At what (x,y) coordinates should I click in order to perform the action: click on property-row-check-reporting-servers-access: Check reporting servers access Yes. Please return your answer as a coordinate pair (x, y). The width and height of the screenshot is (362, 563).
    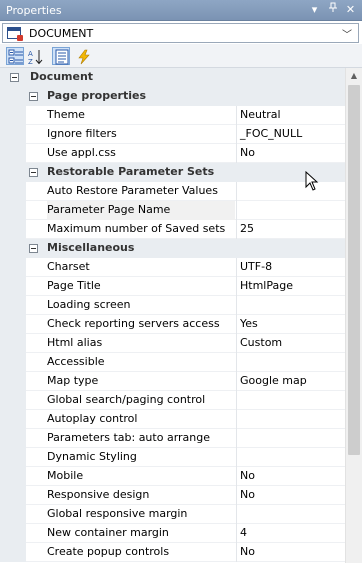
    Looking at the image, I should click on (172, 324).